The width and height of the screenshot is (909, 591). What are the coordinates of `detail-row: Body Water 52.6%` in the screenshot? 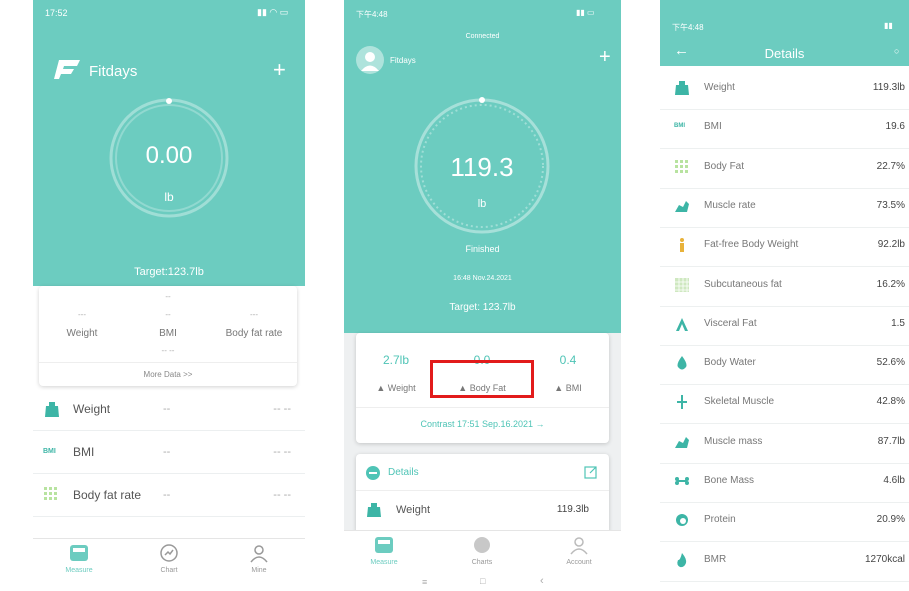 It's located at (784, 365).